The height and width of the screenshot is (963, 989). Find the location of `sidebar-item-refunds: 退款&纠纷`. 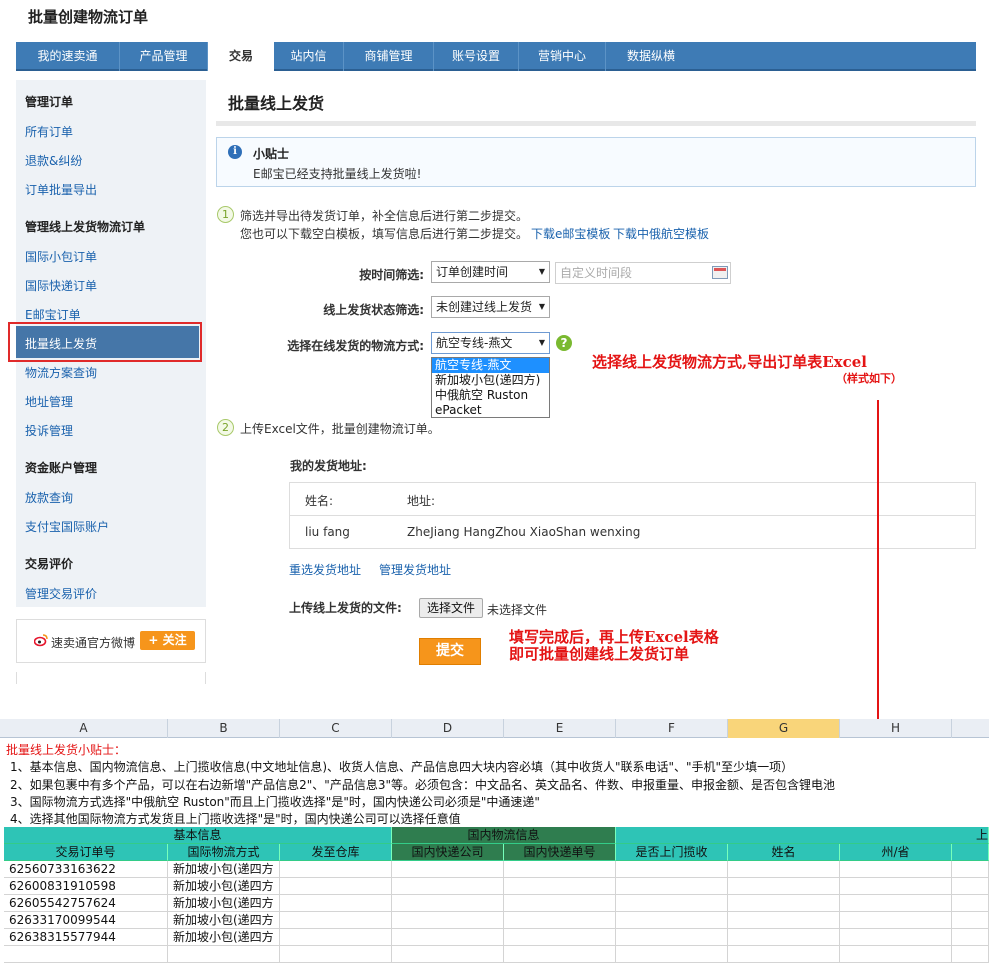

sidebar-item-refunds: 退款&纠纷 is located at coordinates (53, 160).